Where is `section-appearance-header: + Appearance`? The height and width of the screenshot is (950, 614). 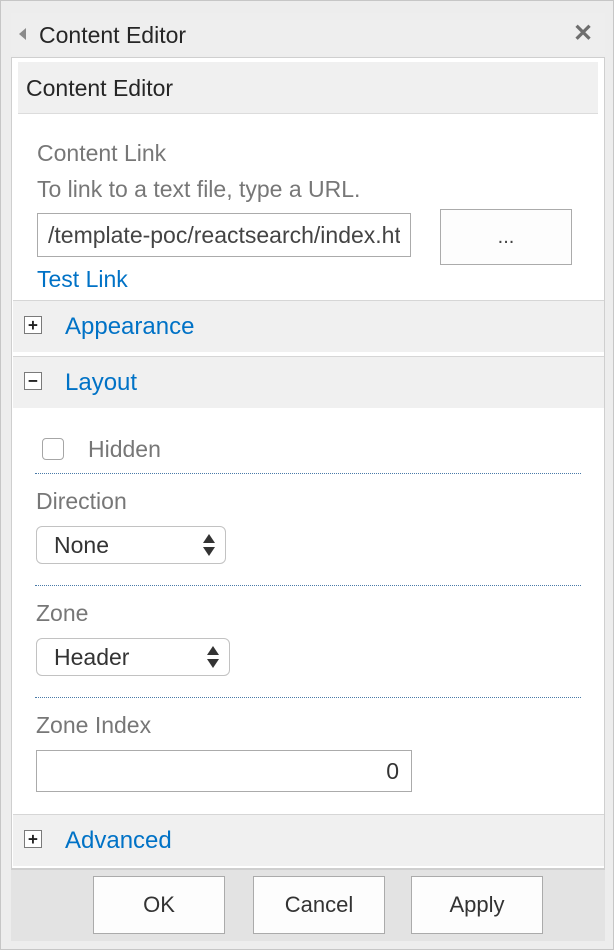 section-appearance-header: + Appearance is located at coordinates (308, 326).